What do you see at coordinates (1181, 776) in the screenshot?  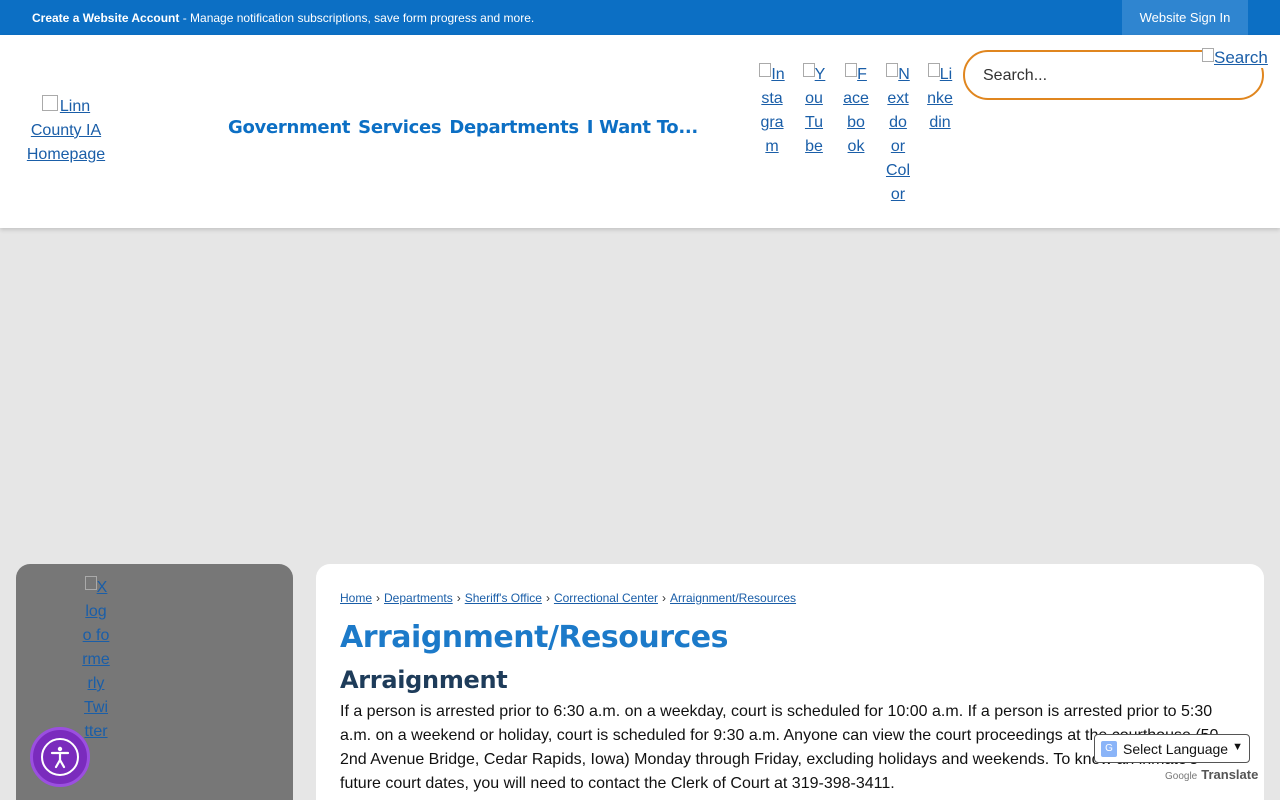 I see `google-wordmark: Google` at bounding box center [1181, 776].